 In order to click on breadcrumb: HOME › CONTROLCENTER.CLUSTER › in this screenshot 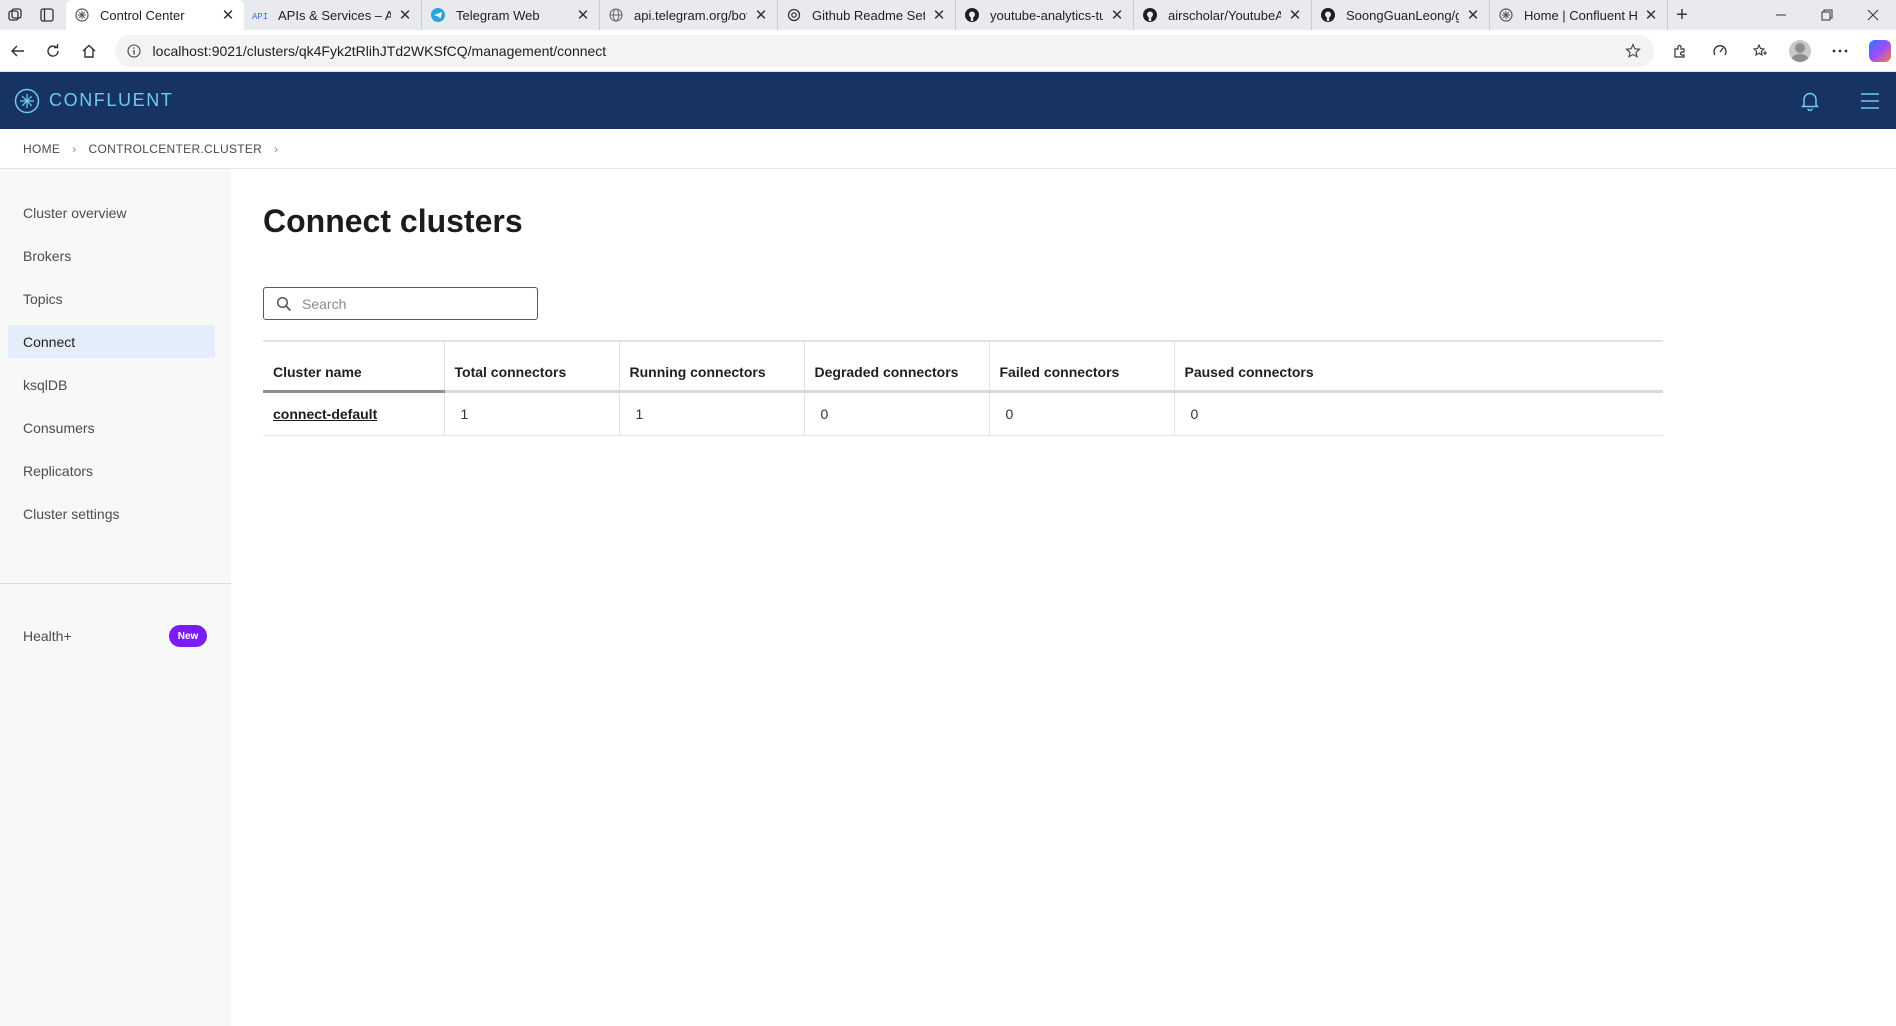, I will do `click(948, 149)`.